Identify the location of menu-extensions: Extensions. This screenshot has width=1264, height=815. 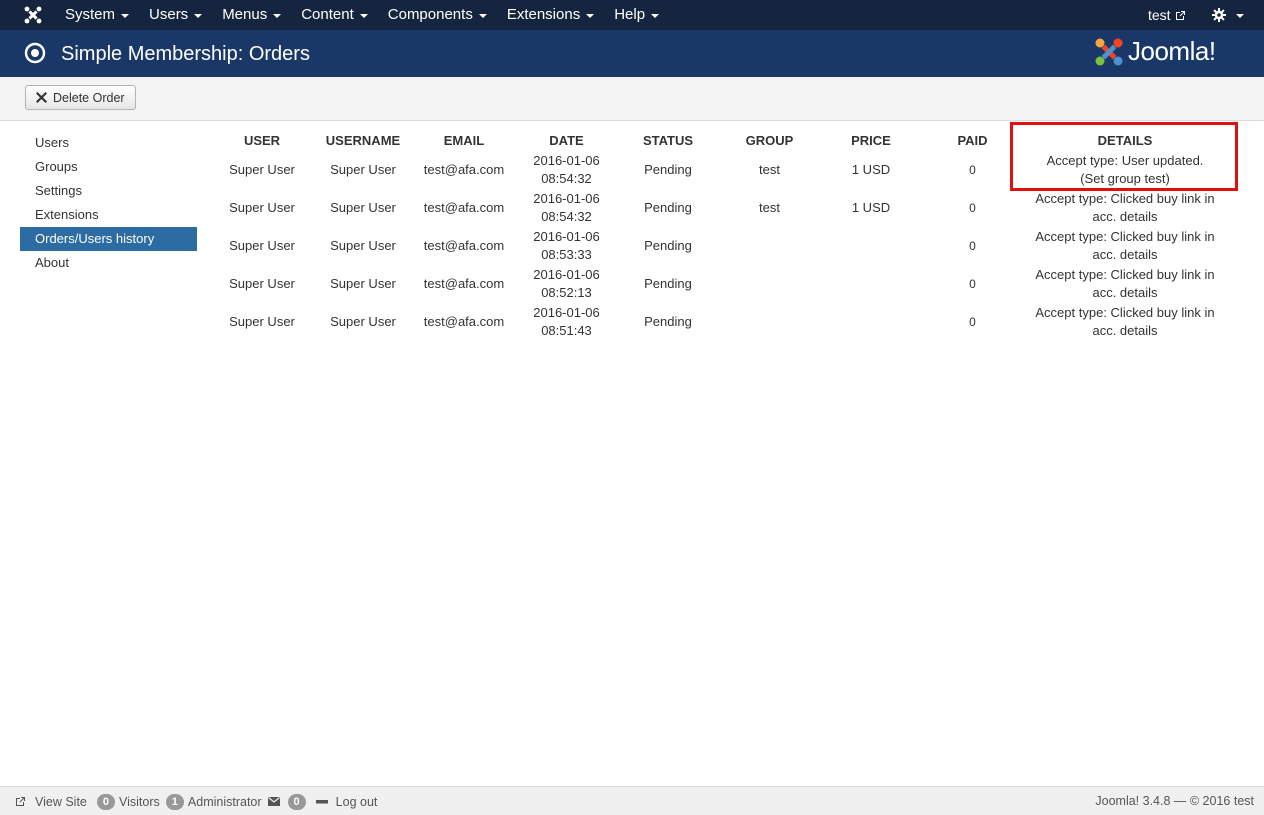
(550, 15).